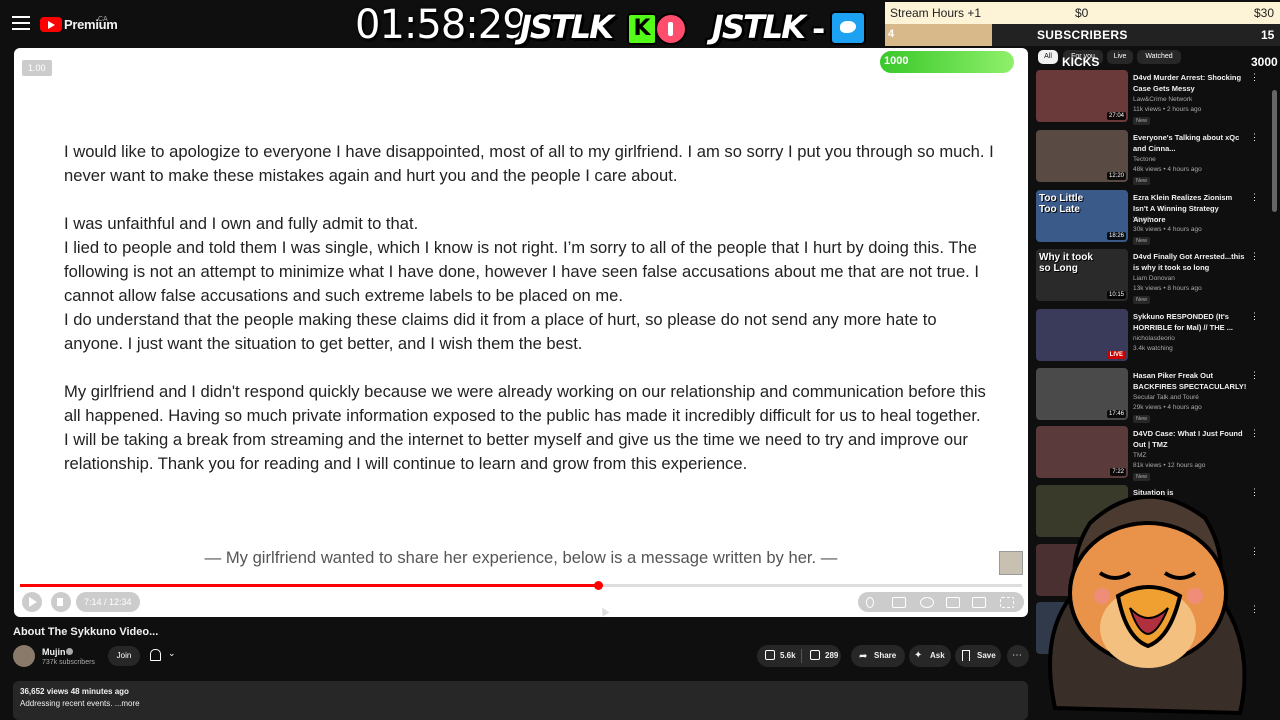  Describe the element at coordinates (1167, 288) in the screenshot. I see `video-stats: 13k views • 8 hours ago` at that location.